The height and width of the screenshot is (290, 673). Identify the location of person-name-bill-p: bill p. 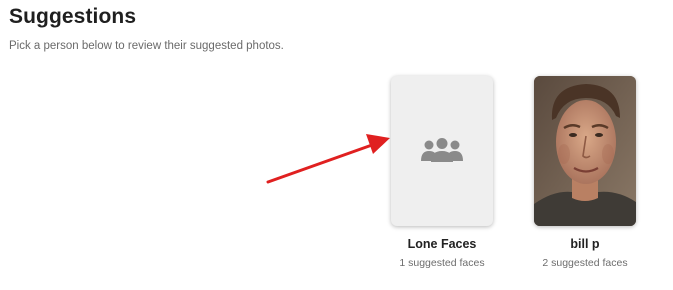
(585, 244).